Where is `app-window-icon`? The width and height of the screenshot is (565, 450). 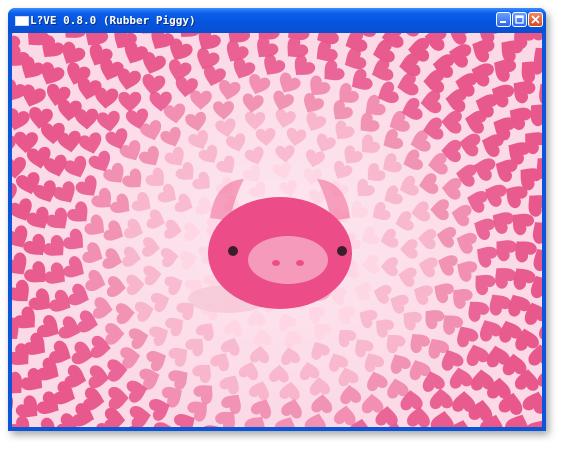
app-window-icon is located at coordinates (22, 21).